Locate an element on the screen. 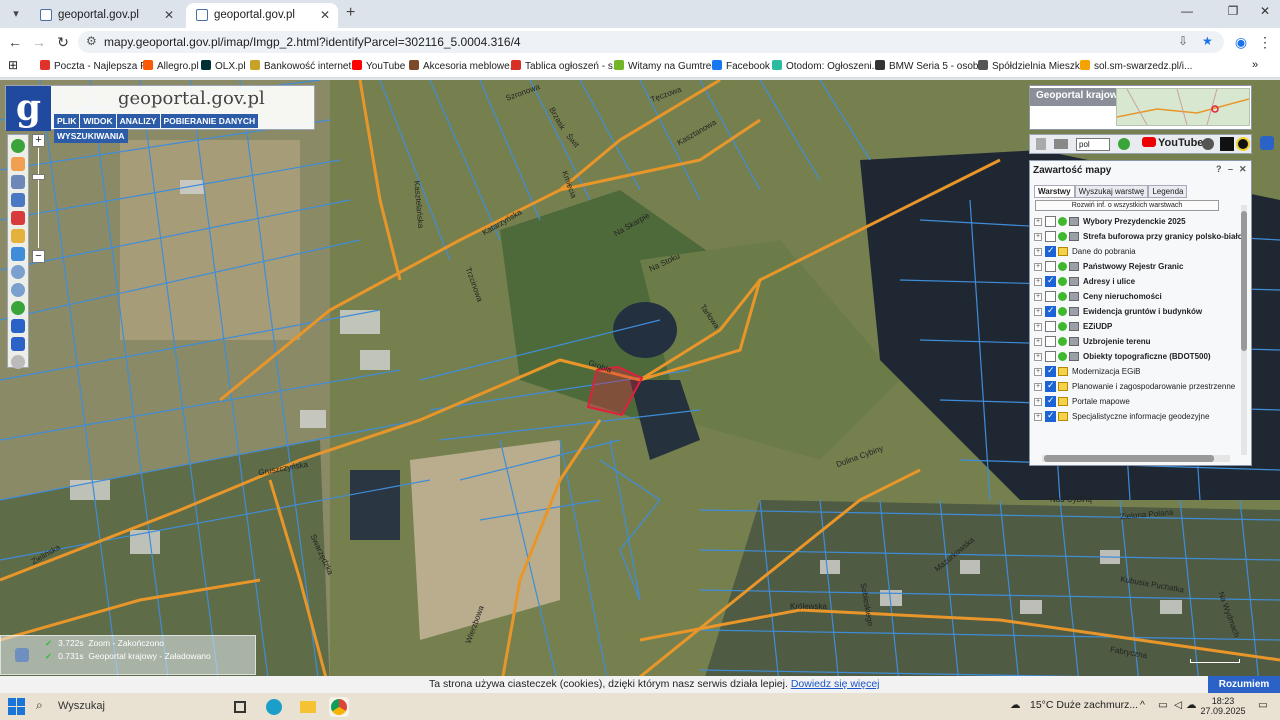 The image size is (1280, 720). layer-row: + Uzbrojenie terenu is located at coordinates (1138, 343).